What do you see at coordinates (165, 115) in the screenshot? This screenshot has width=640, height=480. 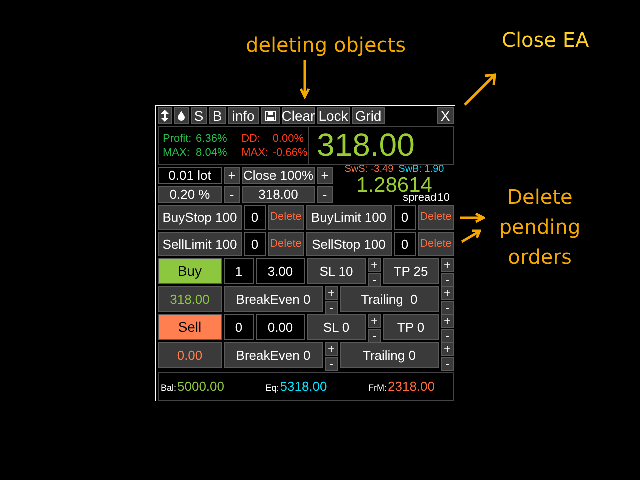 I see `updown-icon` at bounding box center [165, 115].